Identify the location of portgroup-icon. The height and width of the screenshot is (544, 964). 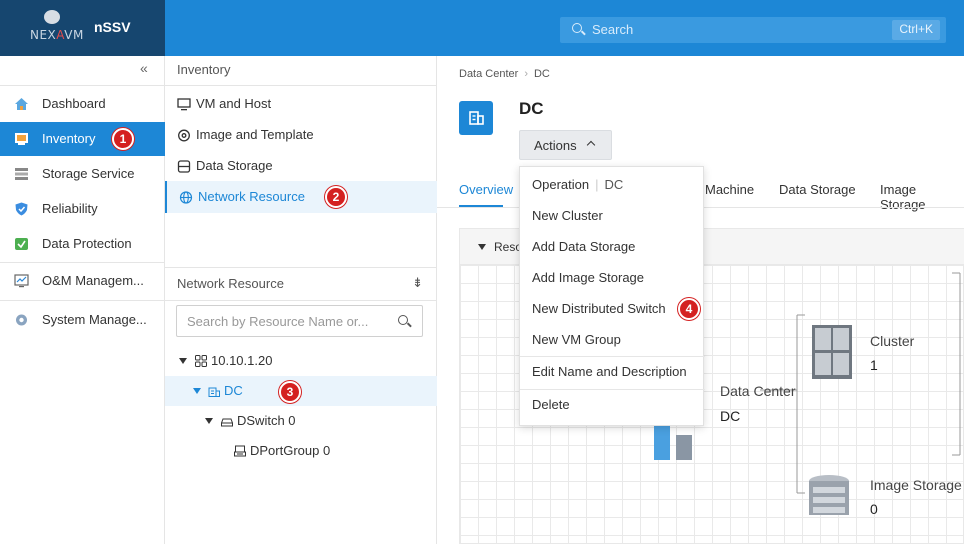
(240, 451).